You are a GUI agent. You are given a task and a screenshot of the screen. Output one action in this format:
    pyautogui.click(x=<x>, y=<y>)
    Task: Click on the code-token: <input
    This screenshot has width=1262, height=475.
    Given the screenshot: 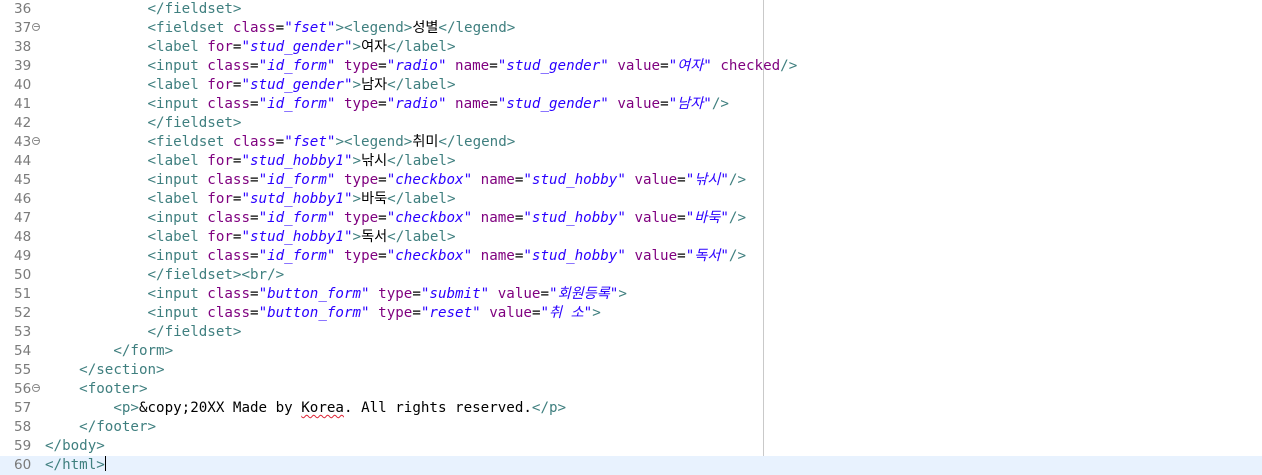 What is the action you would take?
    pyautogui.click(x=177, y=218)
    